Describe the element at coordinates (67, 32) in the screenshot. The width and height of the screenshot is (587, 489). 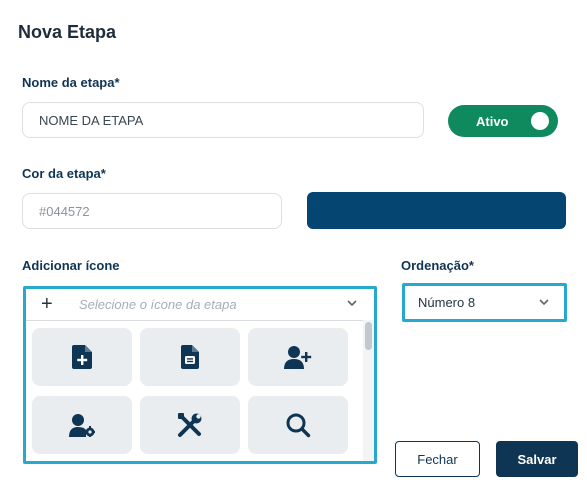
I see `modal-title: Nova Etapa` at that location.